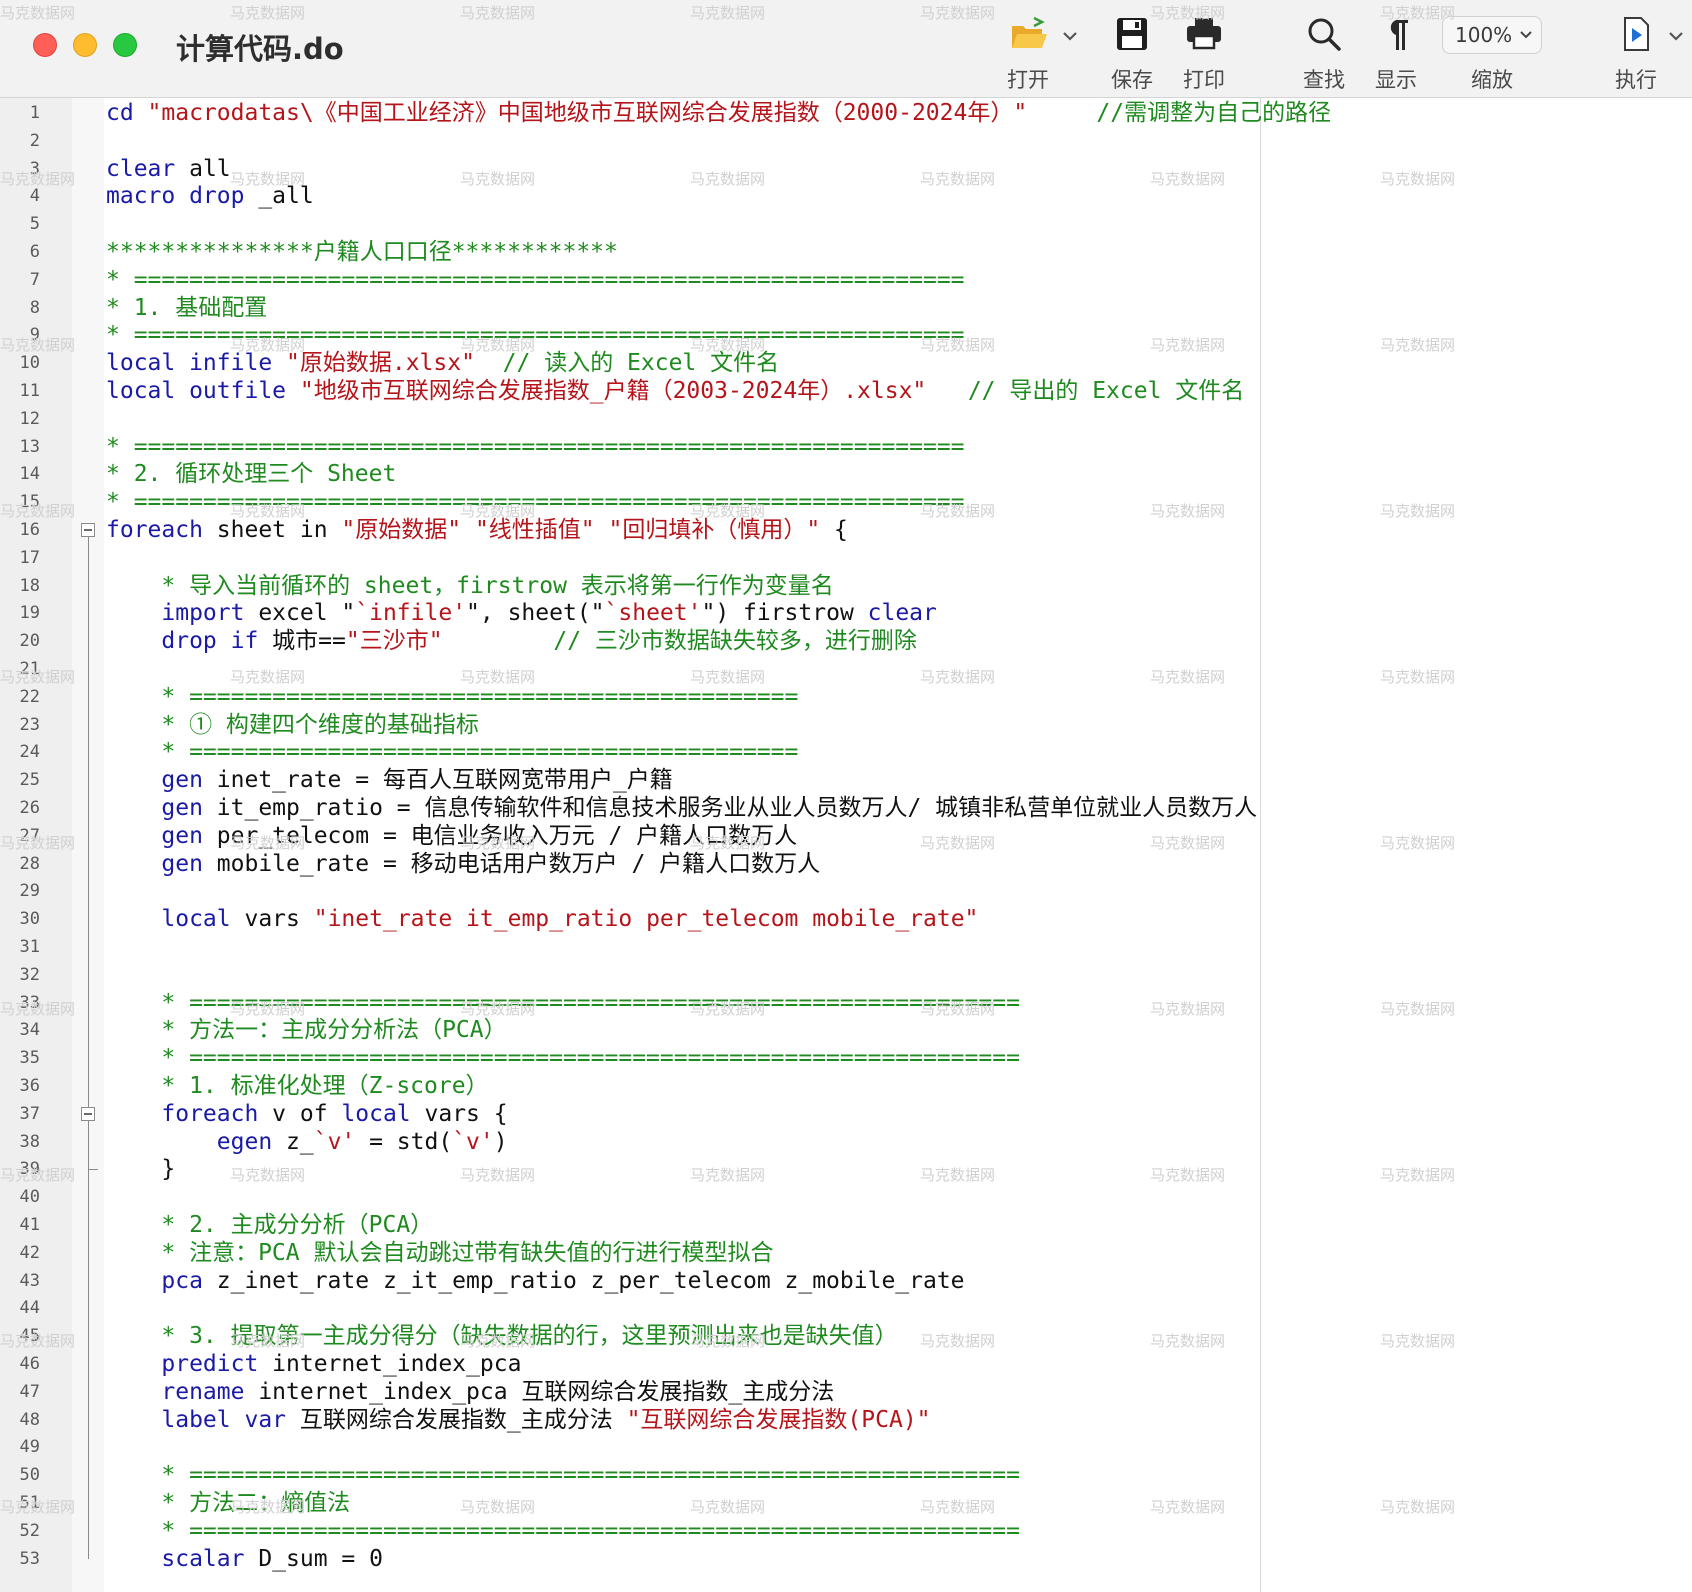 The height and width of the screenshot is (1592, 1692). I want to click on print-button: 打印, so click(1204, 54).